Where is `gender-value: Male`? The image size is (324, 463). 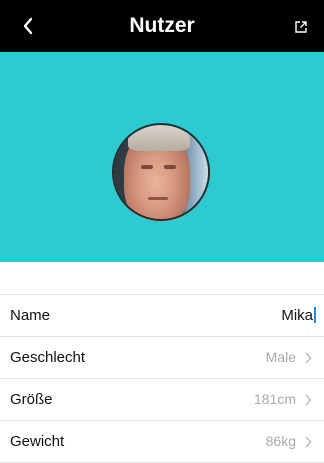 gender-value: Male is located at coordinates (280, 357).